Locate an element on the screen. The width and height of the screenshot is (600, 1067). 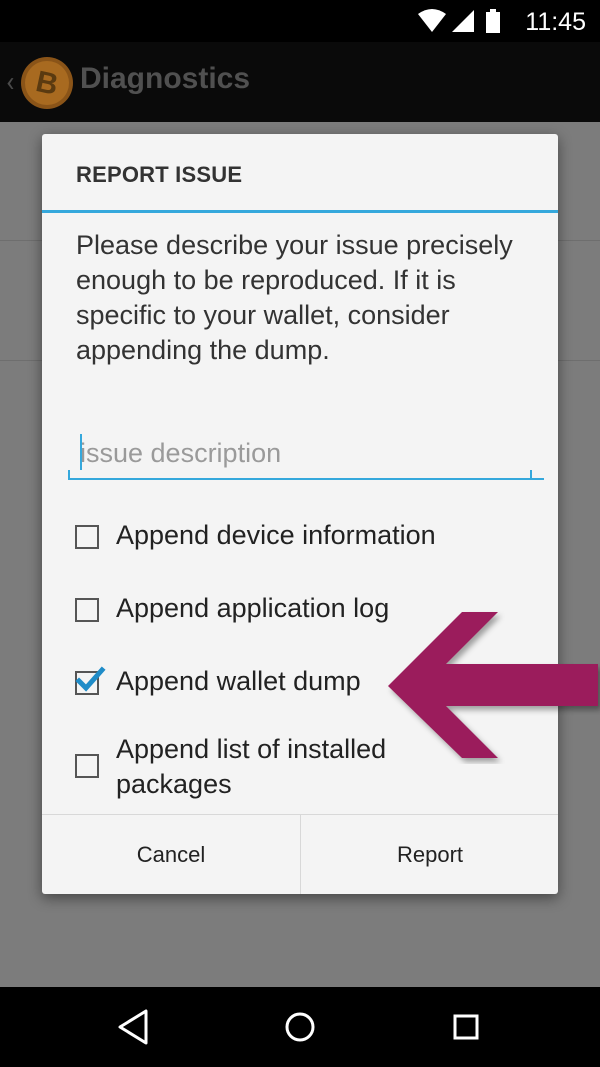
application-log-checkbox is located at coordinates (87, 610).